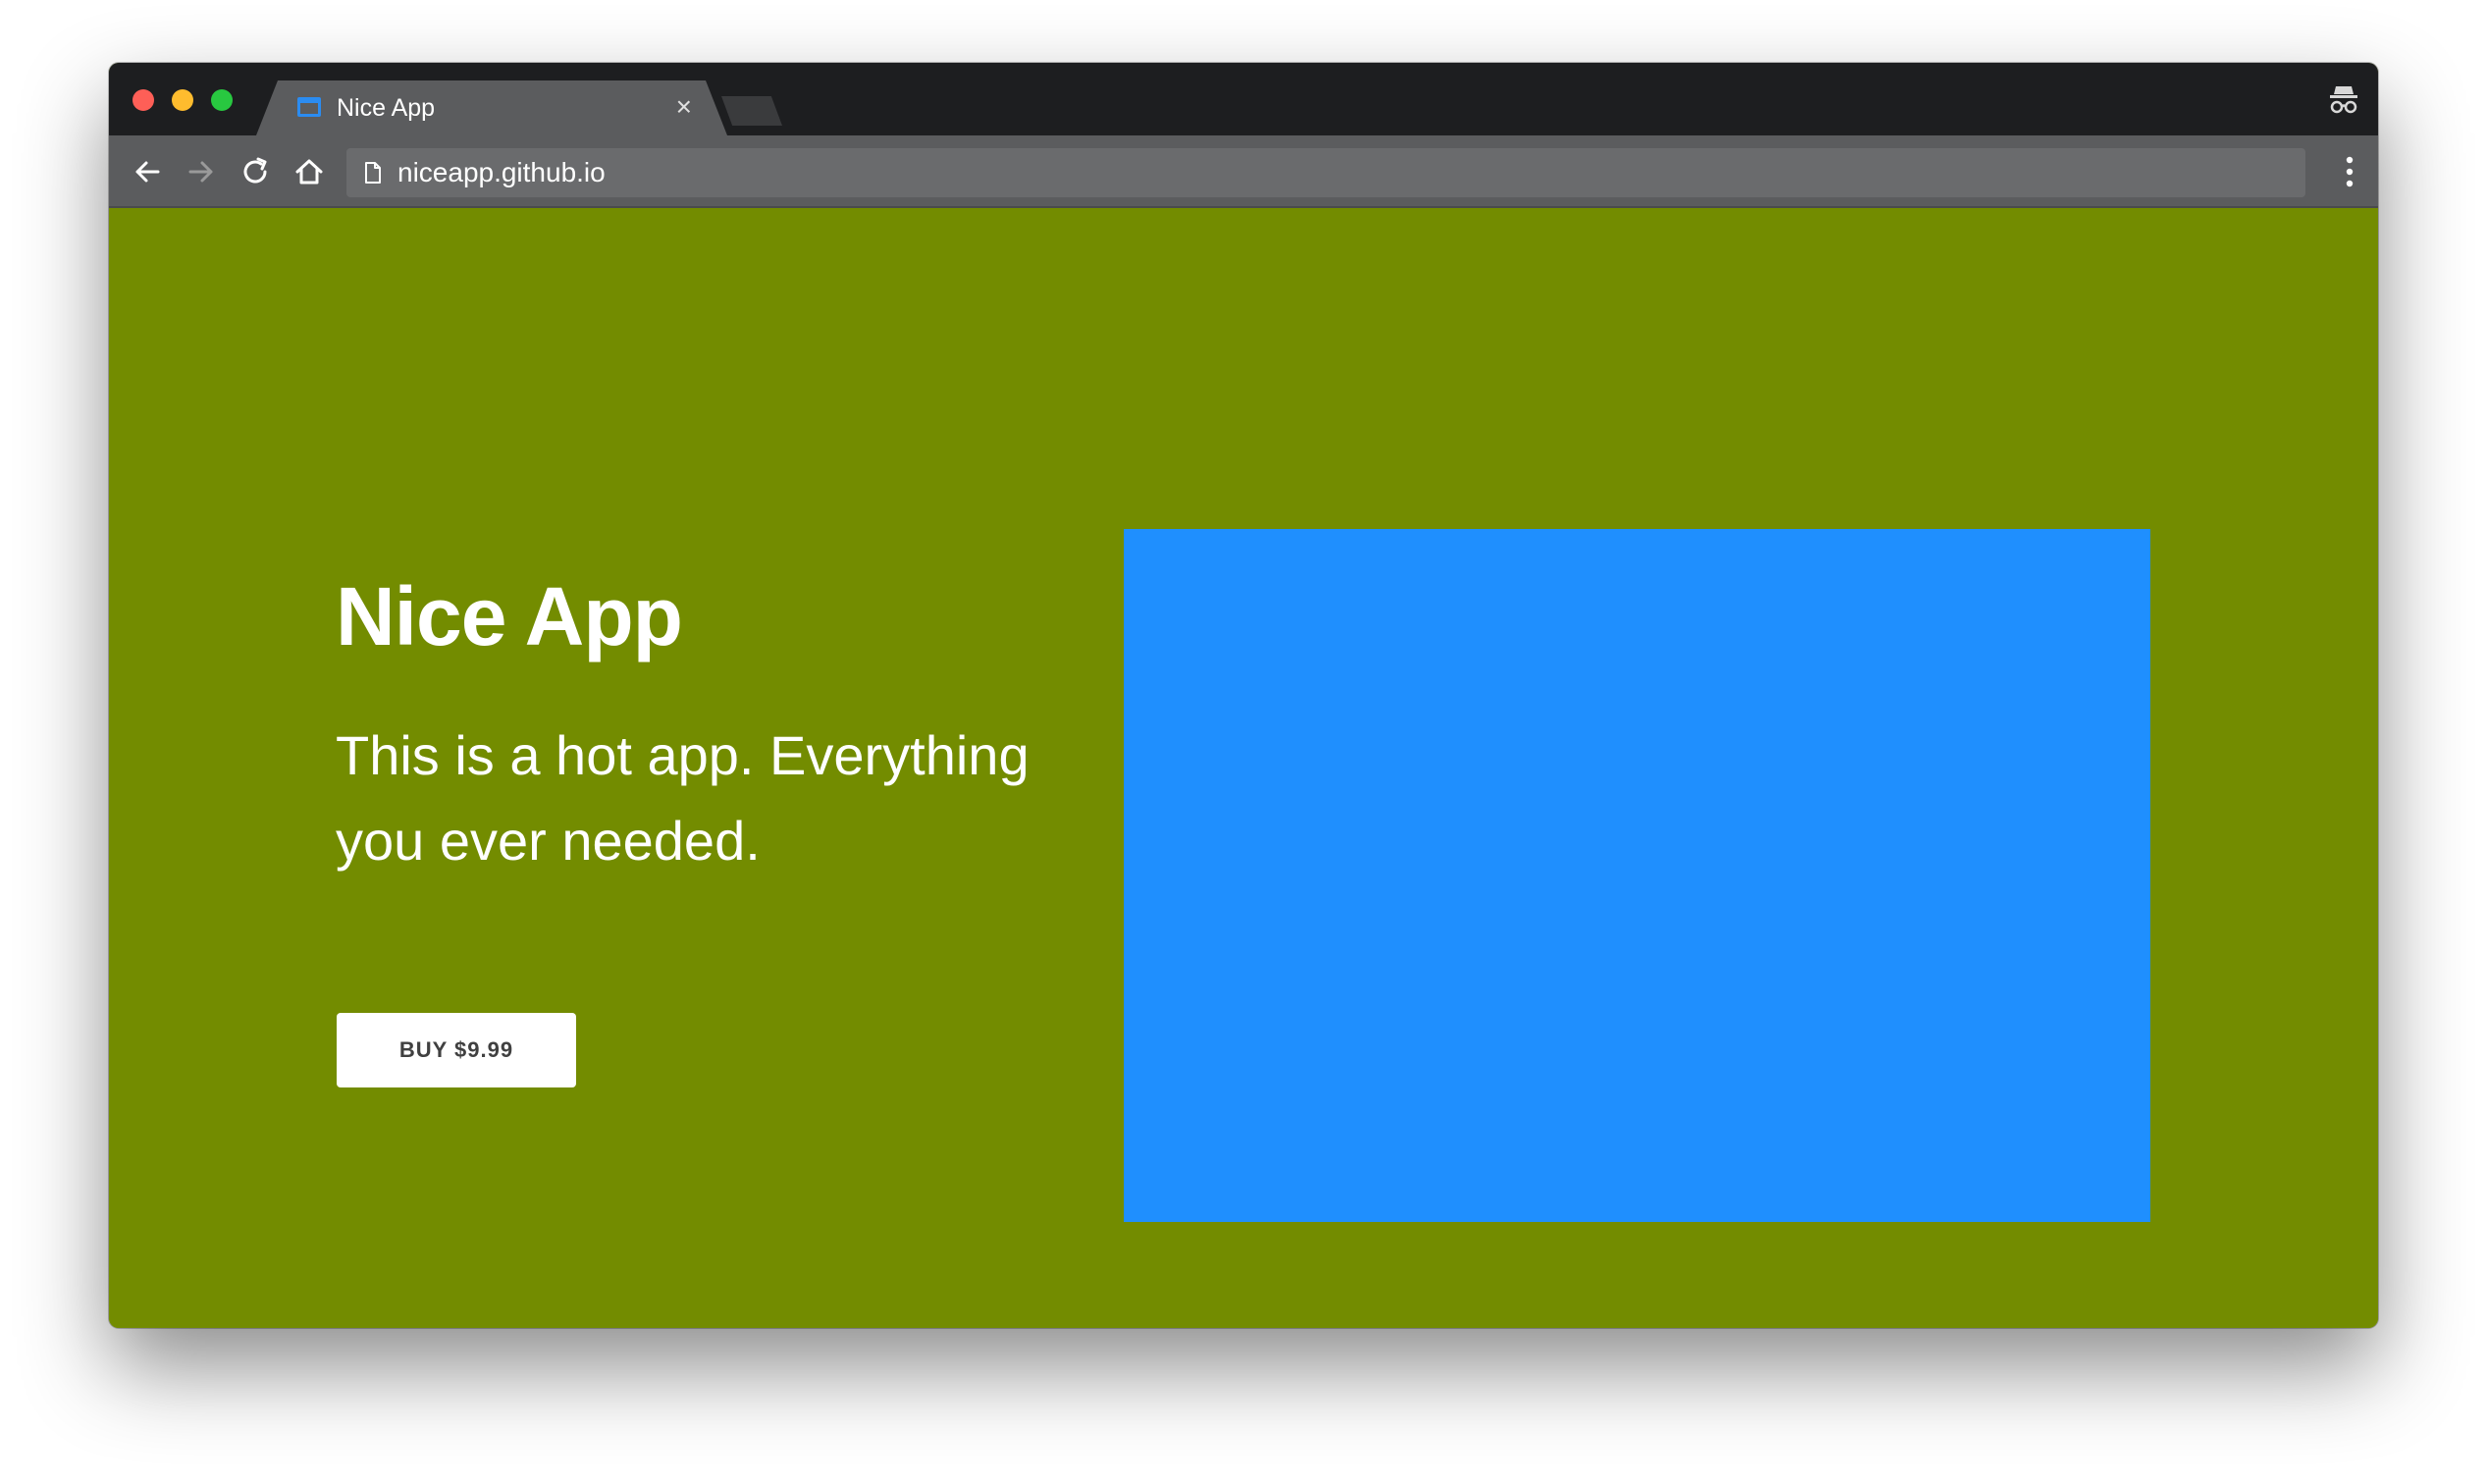 The width and height of the screenshot is (2487, 1484). Describe the element at coordinates (147, 171) in the screenshot. I see `back-arrow-icon` at that location.